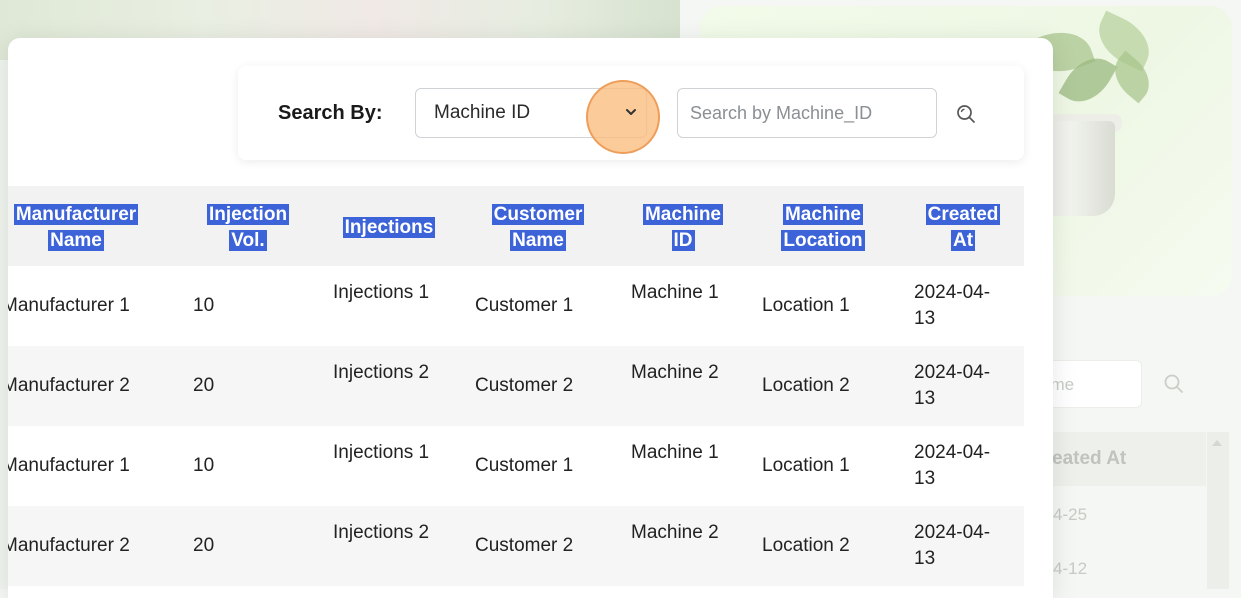 This screenshot has height=598, width=1241. Describe the element at coordinates (1118, 459) in the screenshot. I see `background-table-header: eated At` at that location.